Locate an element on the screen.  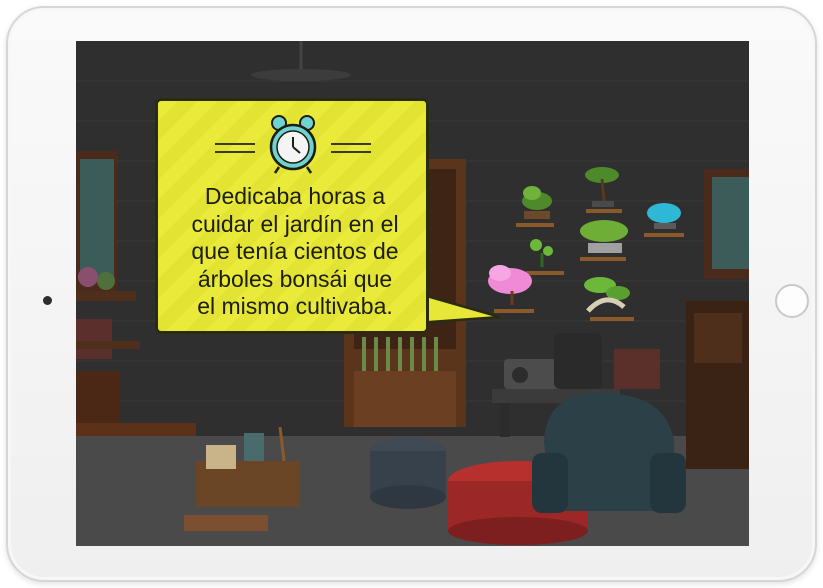
alarm-clock-icon is located at coordinates (293, 144).